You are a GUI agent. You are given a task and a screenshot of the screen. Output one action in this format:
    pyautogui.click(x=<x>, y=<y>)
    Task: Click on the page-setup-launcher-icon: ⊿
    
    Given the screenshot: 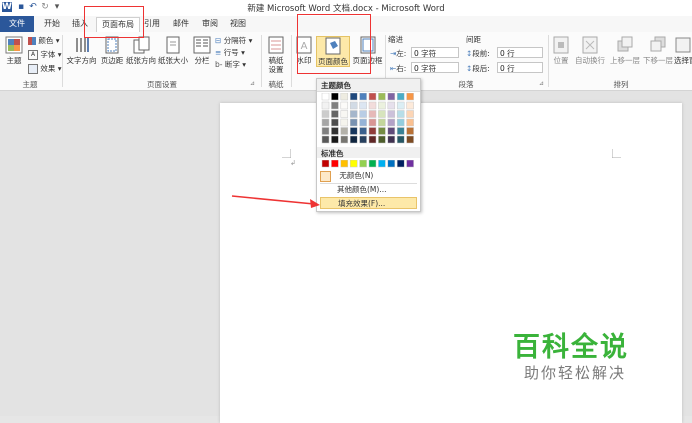 What is the action you would take?
    pyautogui.click(x=252, y=83)
    